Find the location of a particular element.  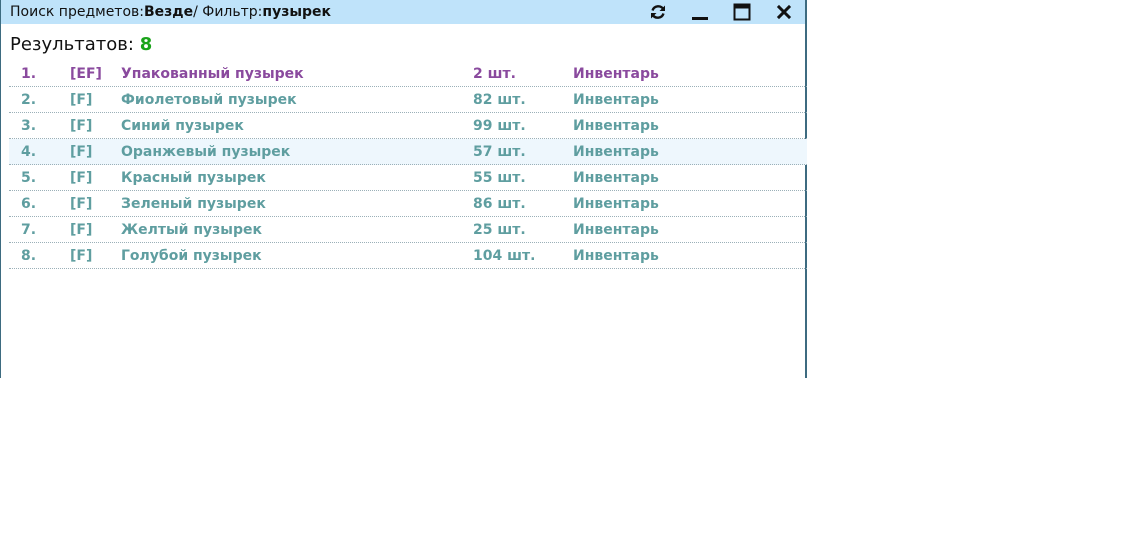

item-quantity: 55 шт. is located at coordinates (499, 177).